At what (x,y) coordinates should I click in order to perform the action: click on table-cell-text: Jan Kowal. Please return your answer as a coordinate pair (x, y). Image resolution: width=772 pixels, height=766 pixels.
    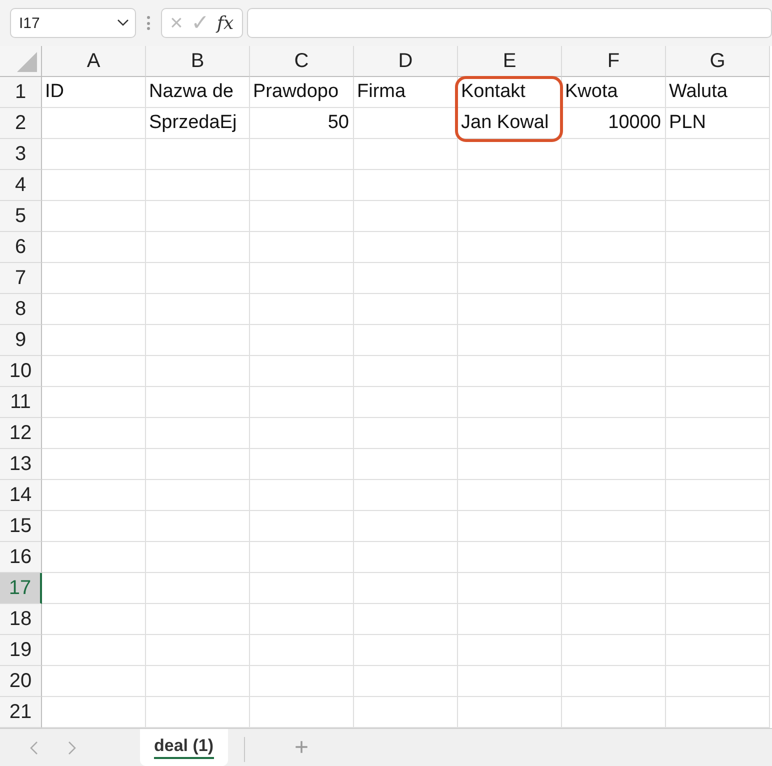
    Looking at the image, I should click on (505, 123).